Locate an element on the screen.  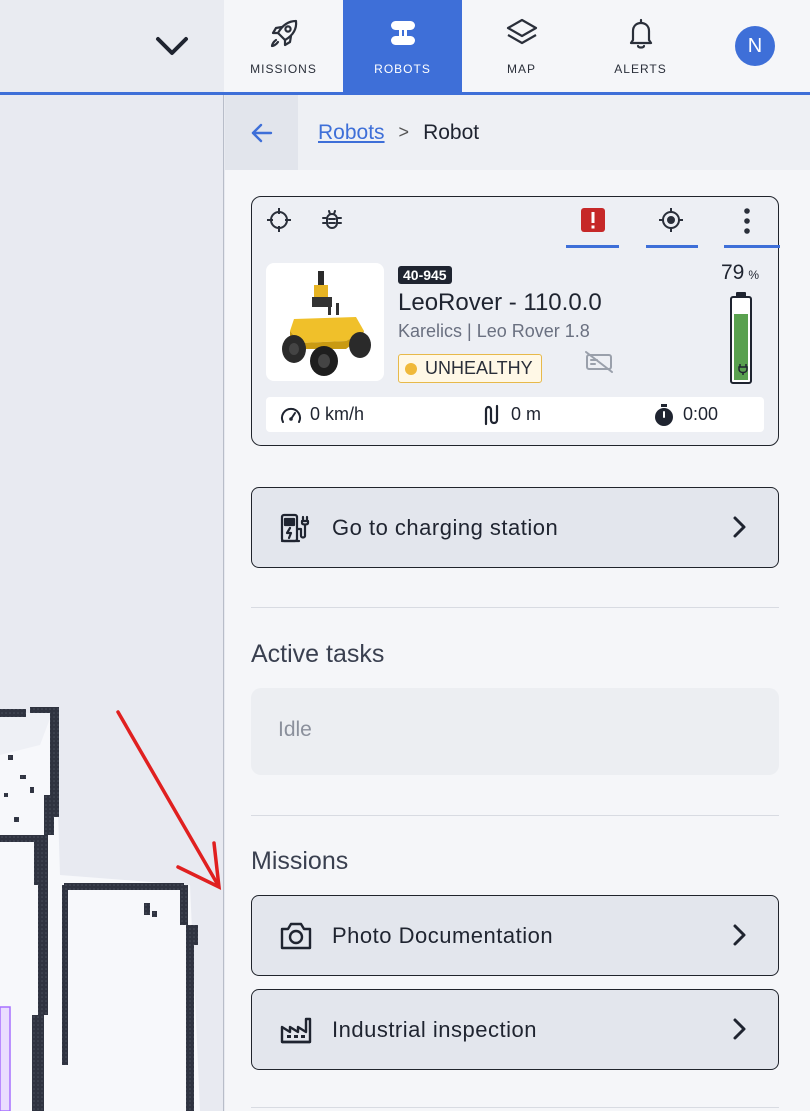
breadcrumb: Robots > Robot is located at coordinates (517, 132).